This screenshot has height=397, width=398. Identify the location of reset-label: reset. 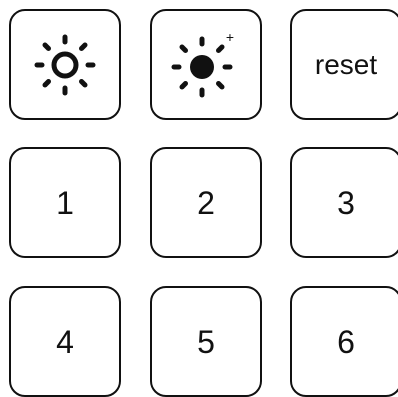
(346, 64).